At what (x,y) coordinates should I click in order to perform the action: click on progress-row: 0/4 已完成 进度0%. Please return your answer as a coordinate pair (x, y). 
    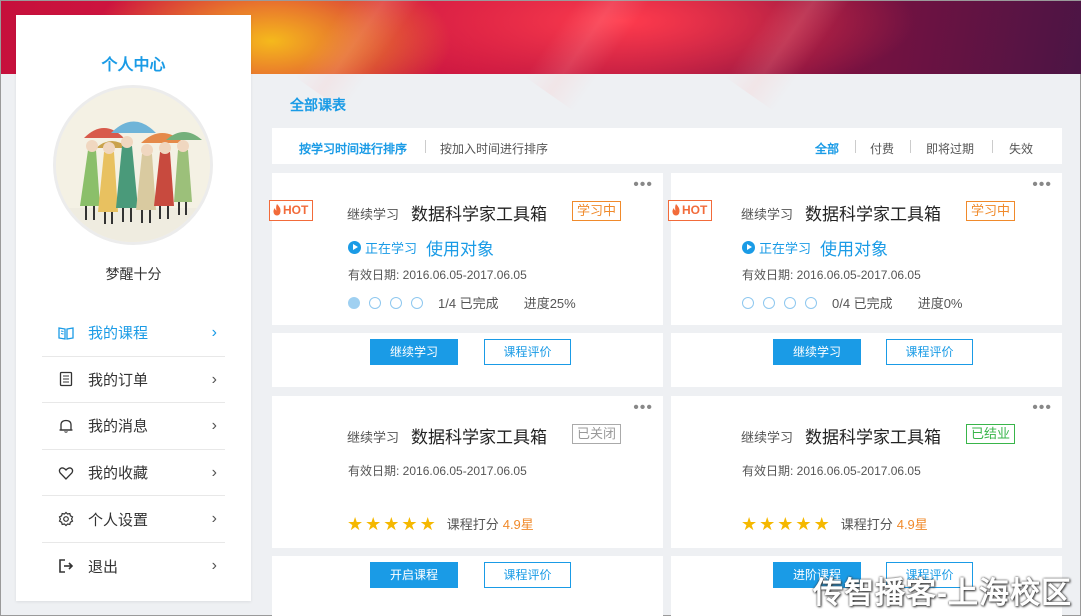
    Looking at the image, I should click on (852, 302).